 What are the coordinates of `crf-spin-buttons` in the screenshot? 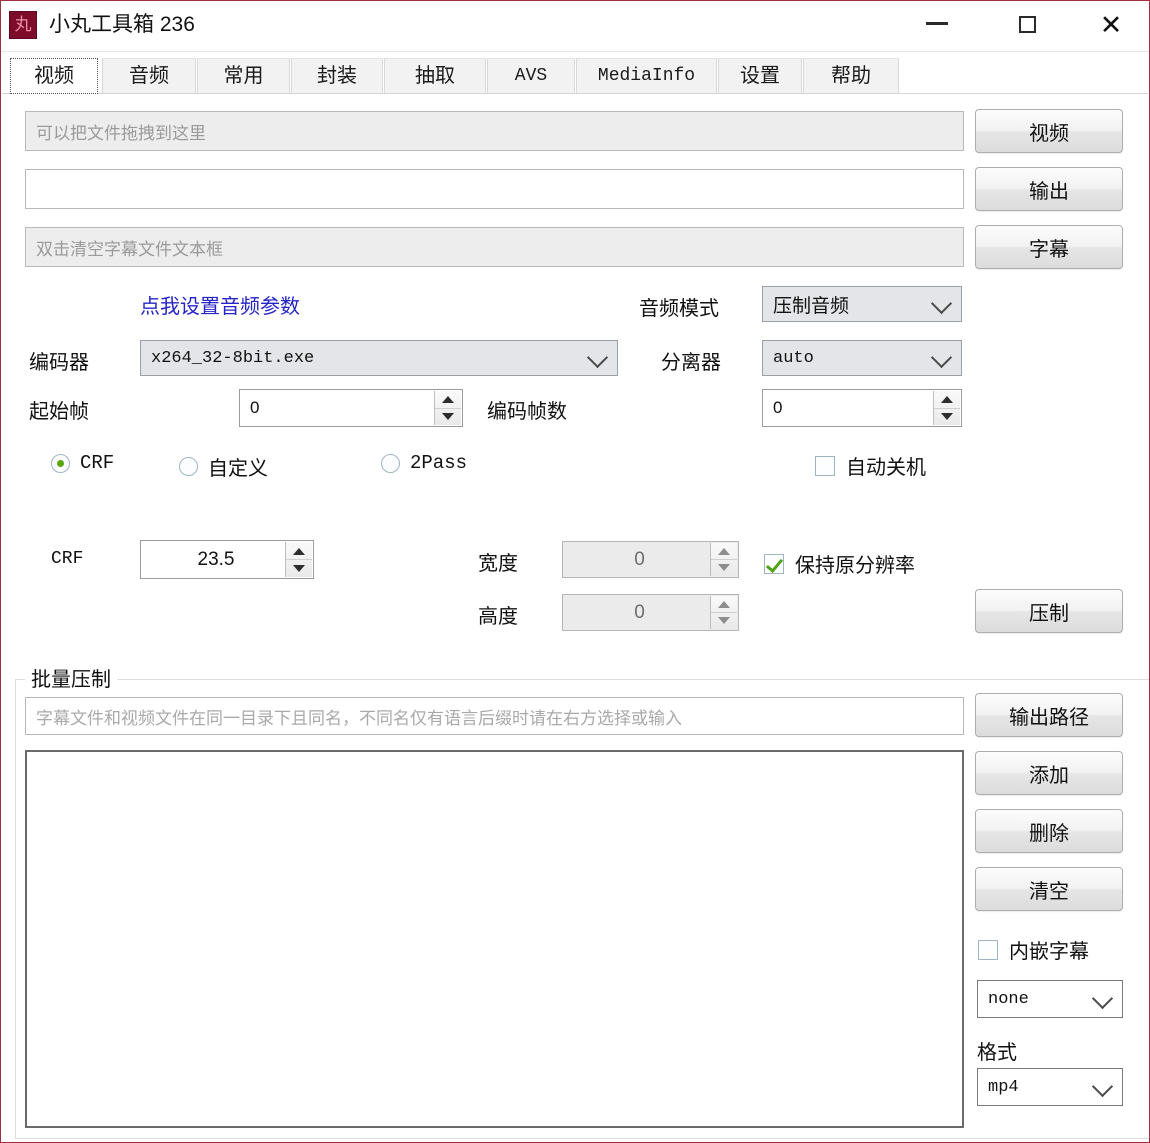 It's located at (298, 559).